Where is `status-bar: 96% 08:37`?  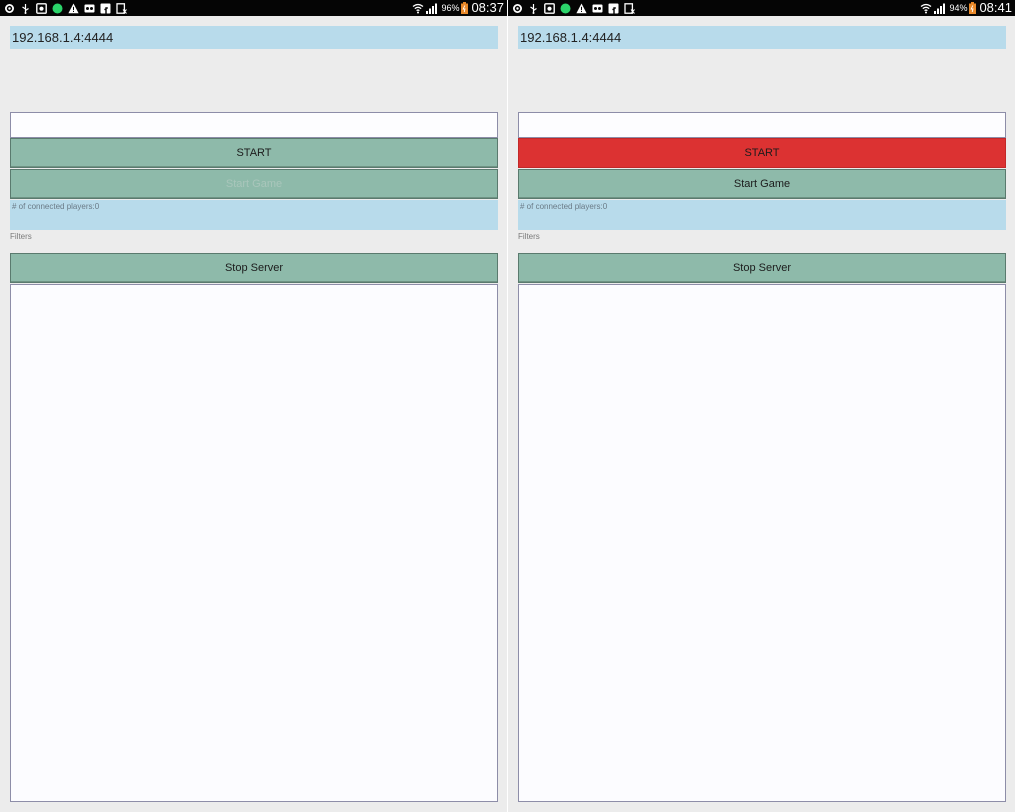 status-bar: 96% 08:37 is located at coordinates (253, 8).